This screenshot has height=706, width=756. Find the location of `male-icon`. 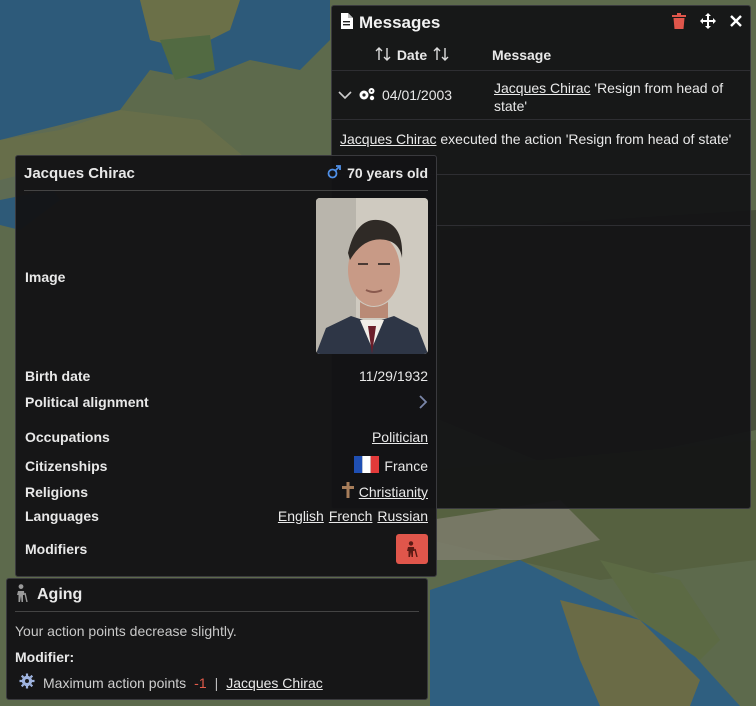

male-icon is located at coordinates (334, 173).